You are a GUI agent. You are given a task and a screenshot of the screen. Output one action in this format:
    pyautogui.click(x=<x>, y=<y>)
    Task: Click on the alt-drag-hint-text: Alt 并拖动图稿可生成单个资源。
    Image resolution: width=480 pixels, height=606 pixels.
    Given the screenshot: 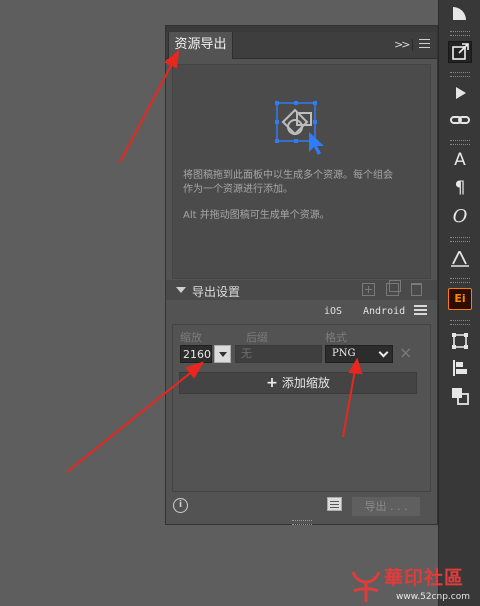 What is the action you would take?
    pyautogui.click(x=256, y=215)
    